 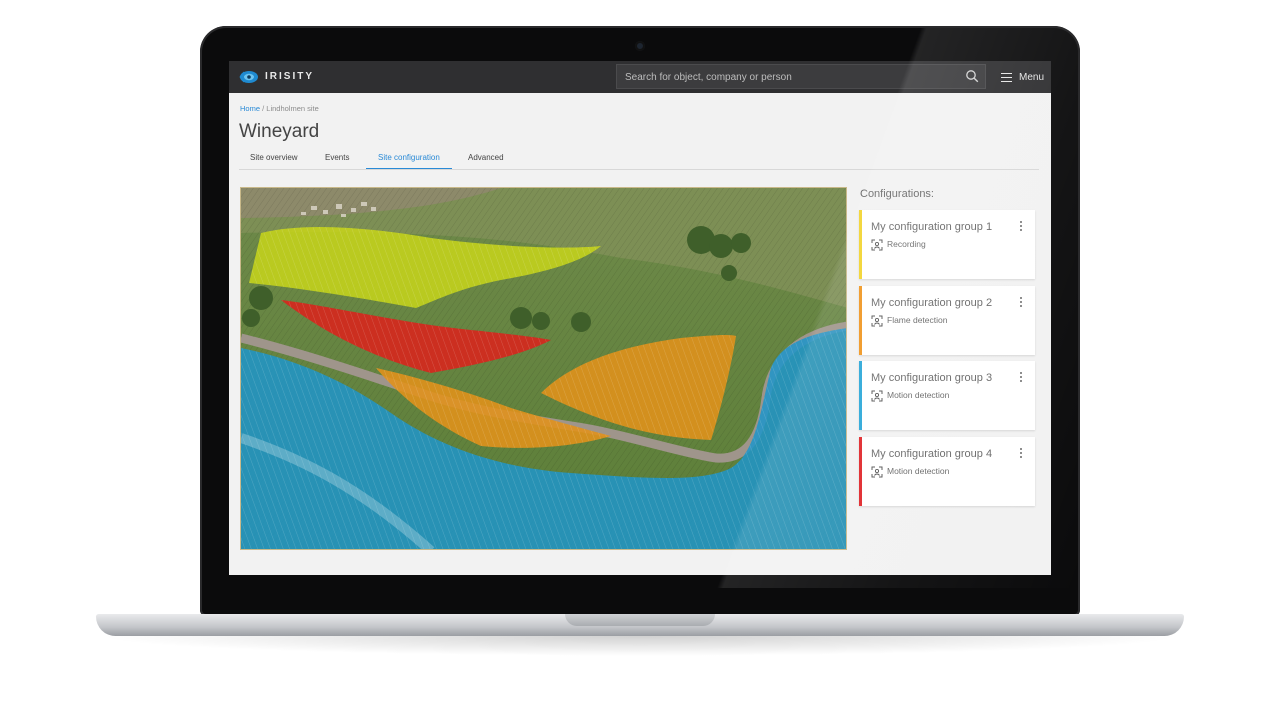 What do you see at coordinates (947, 244) in the screenshot?
I see `config-group-card: My configuration group 1 Recording` at bounding box center [947, 244].